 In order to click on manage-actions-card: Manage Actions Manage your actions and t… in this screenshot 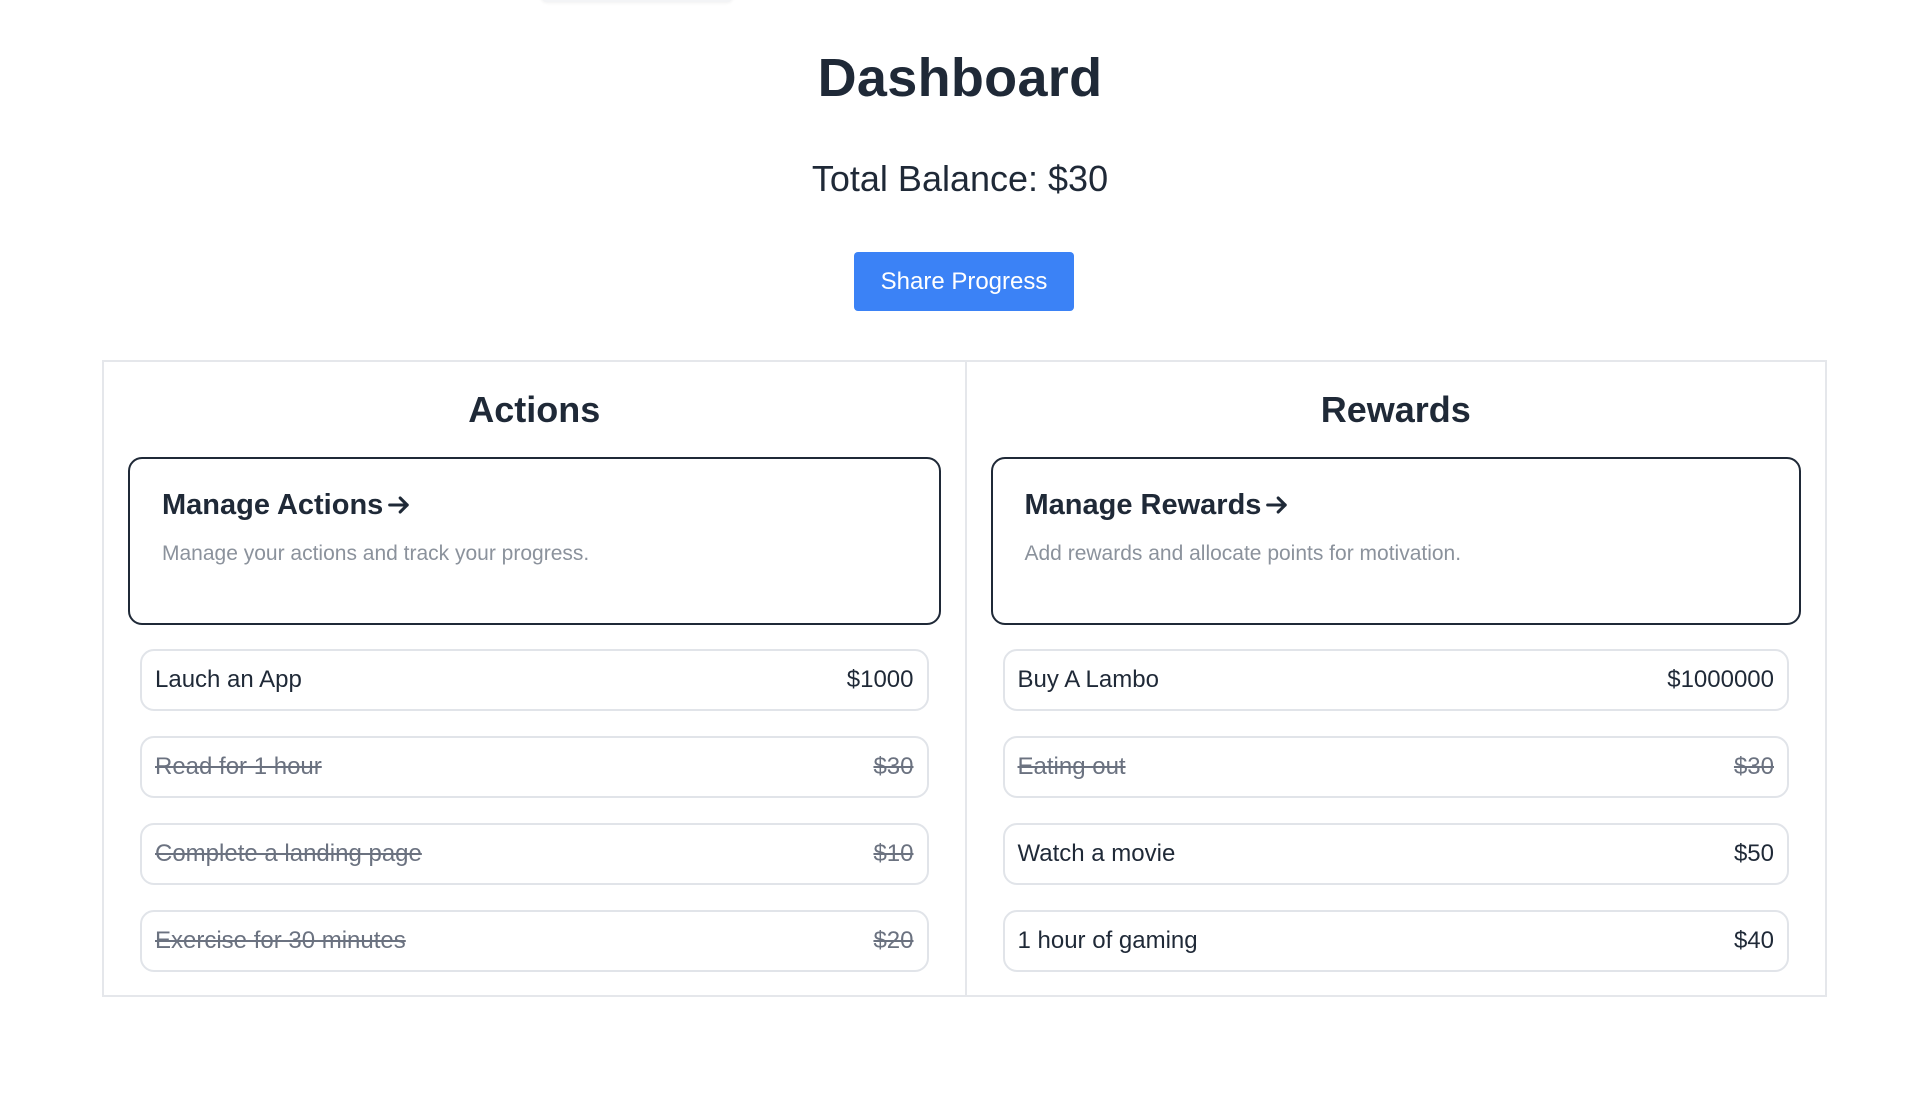, I will do `click(534, 541)`.